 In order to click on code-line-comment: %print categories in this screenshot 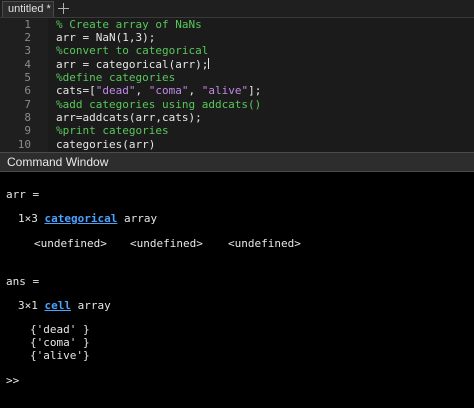, I will do `click(112, 130)`.